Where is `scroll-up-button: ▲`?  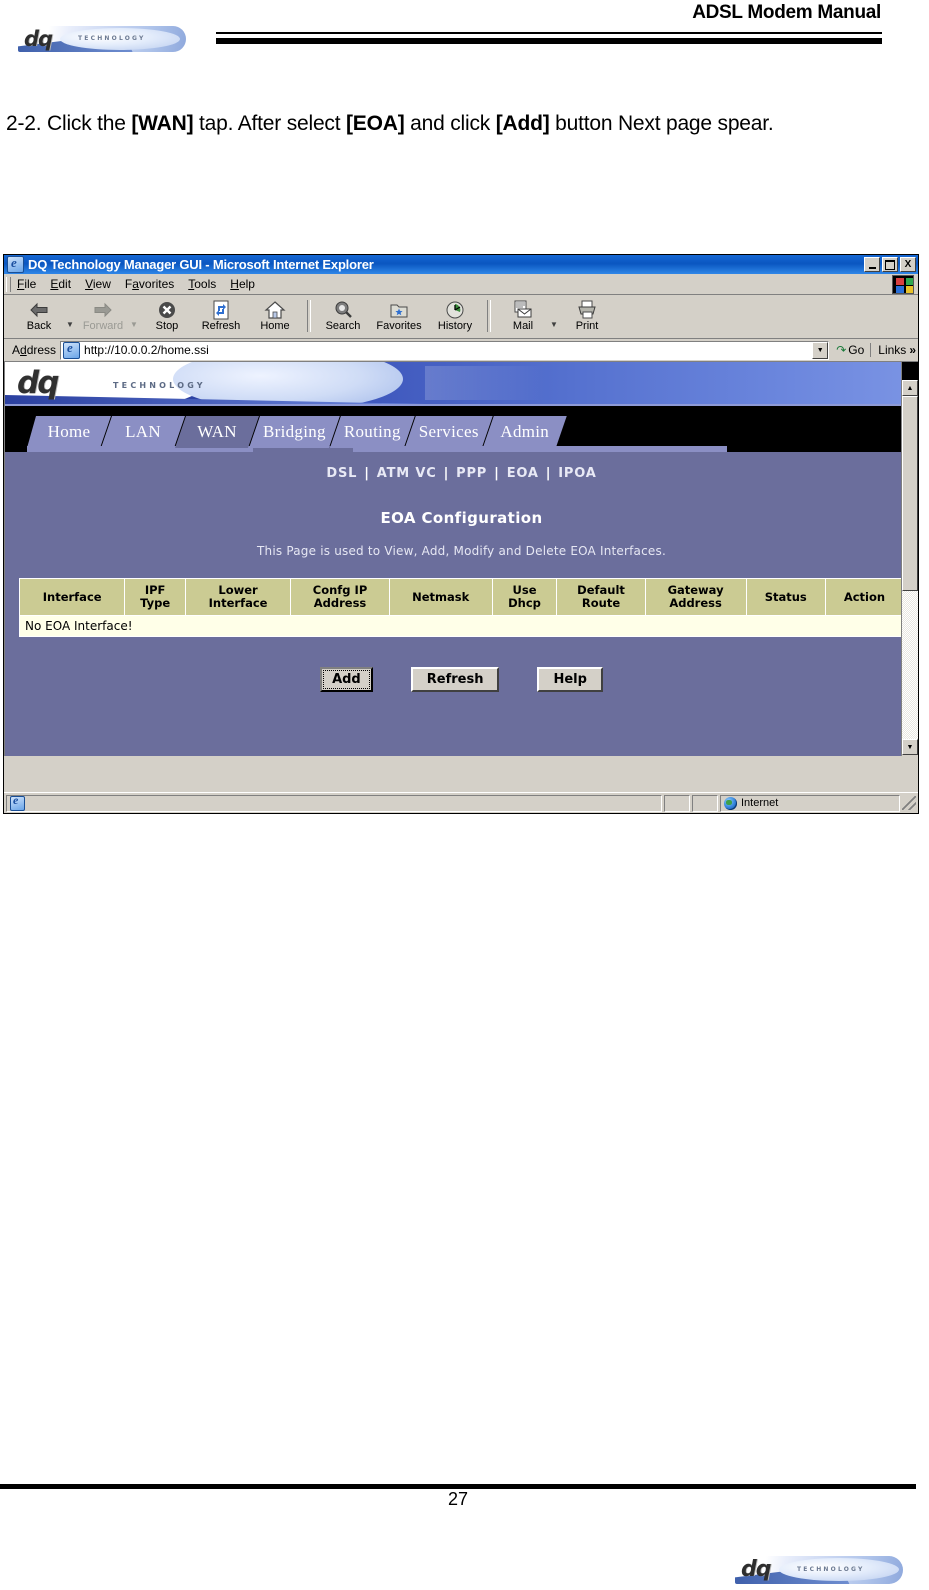
scroll-up-button: ▲ is located at coordinates (910, 388).